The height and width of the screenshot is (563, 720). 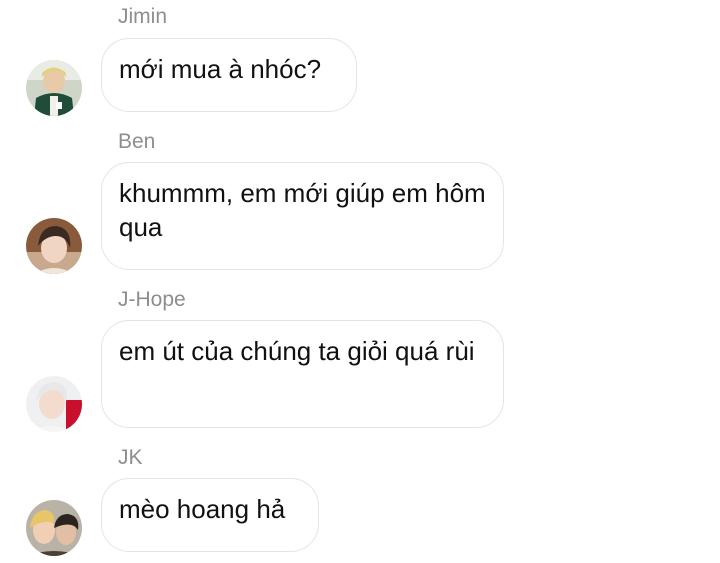 I want to click on jimin-avatar-image, so click(x=54, y=88).